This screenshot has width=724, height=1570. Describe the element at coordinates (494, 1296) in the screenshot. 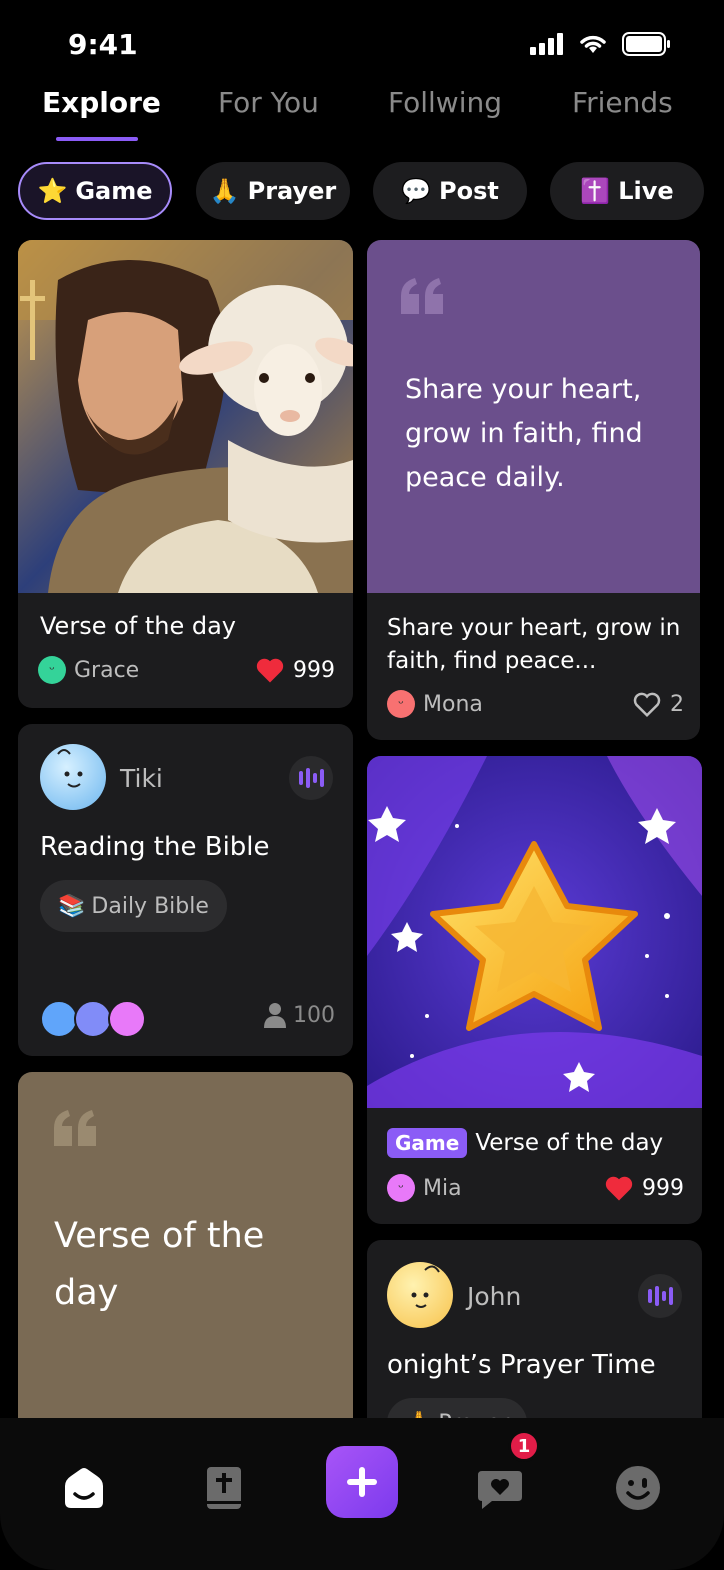

I see `room-host: John` at that location.